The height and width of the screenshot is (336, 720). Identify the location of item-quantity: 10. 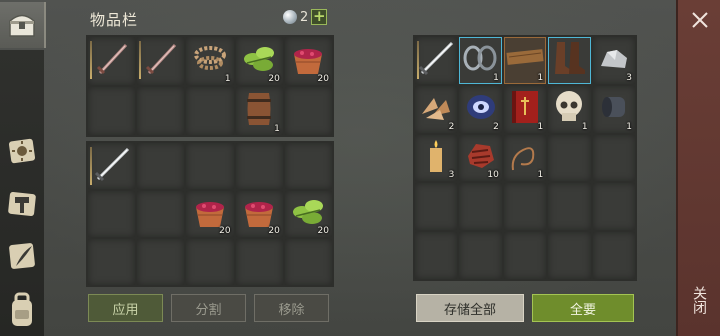
(493, 175).